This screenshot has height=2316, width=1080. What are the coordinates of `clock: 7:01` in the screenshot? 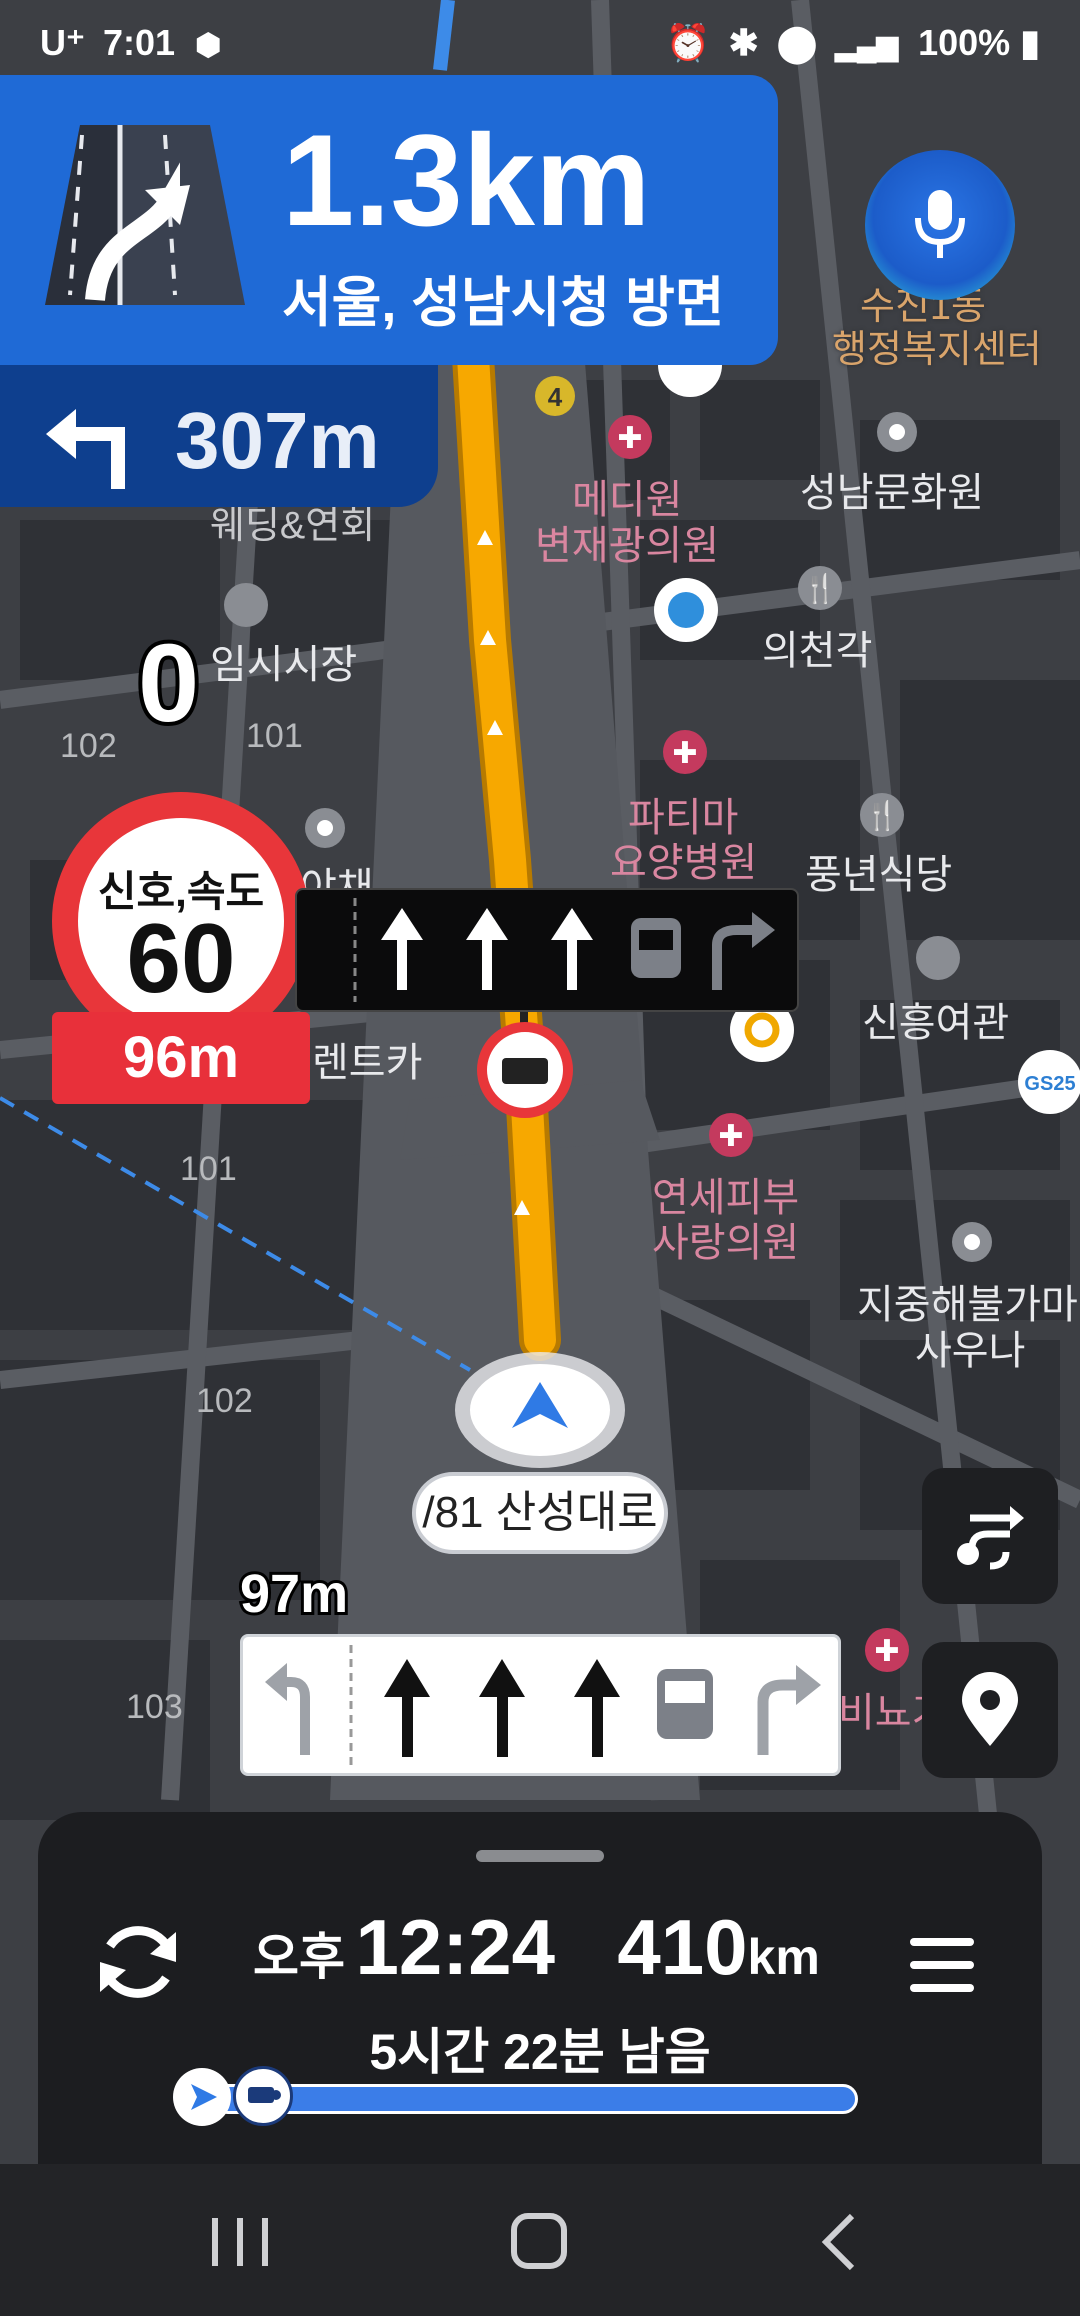 It's located at (139, 42).